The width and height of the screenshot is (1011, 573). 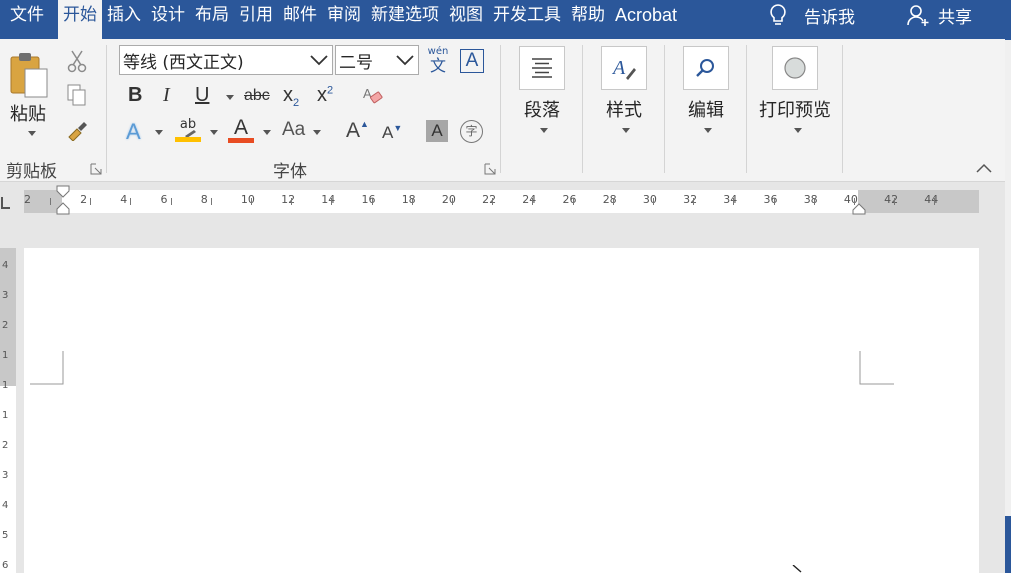 I want to click on subscript-base: x, so click(x=288, y=95).